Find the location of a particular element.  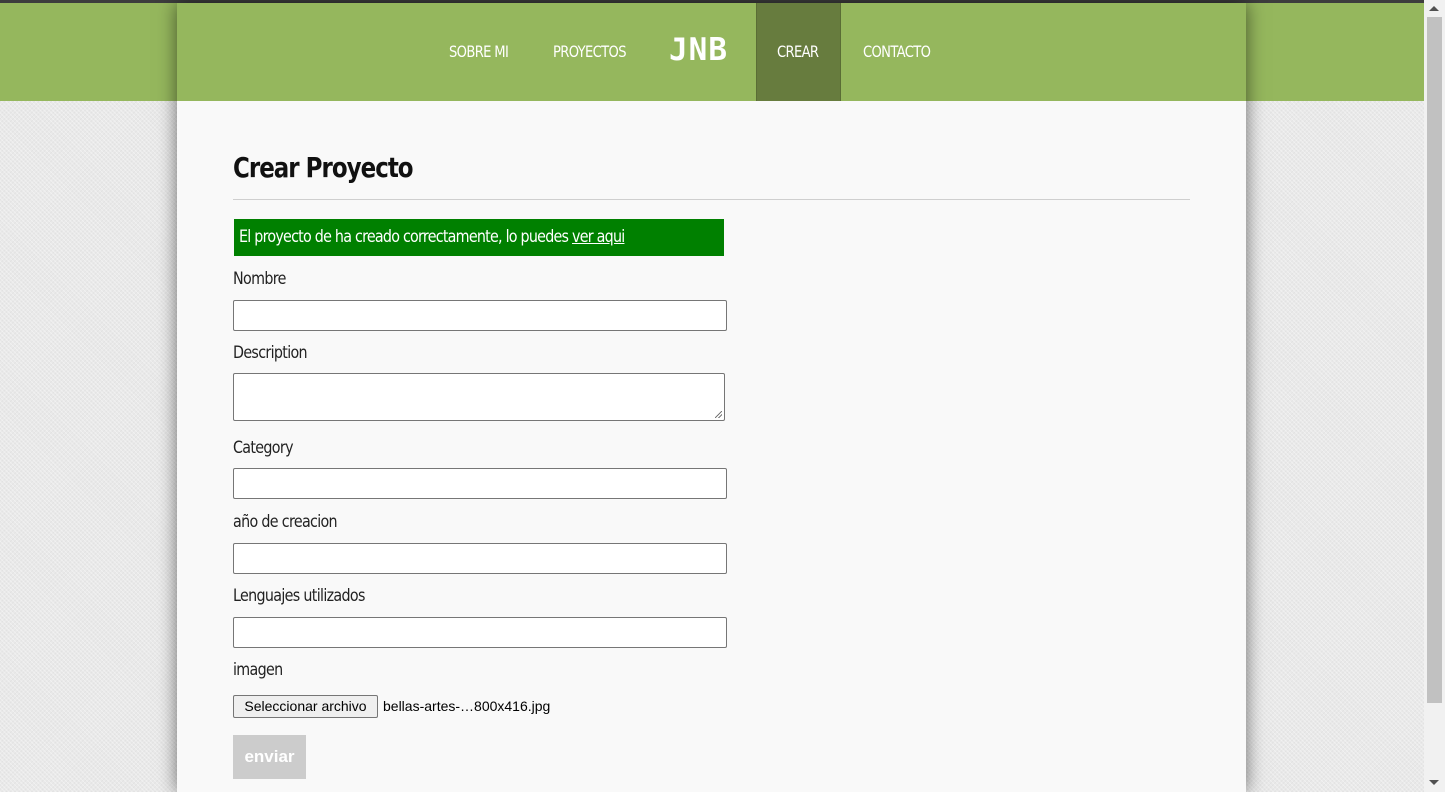

label-category: Category is located at coordinates (263, 448).